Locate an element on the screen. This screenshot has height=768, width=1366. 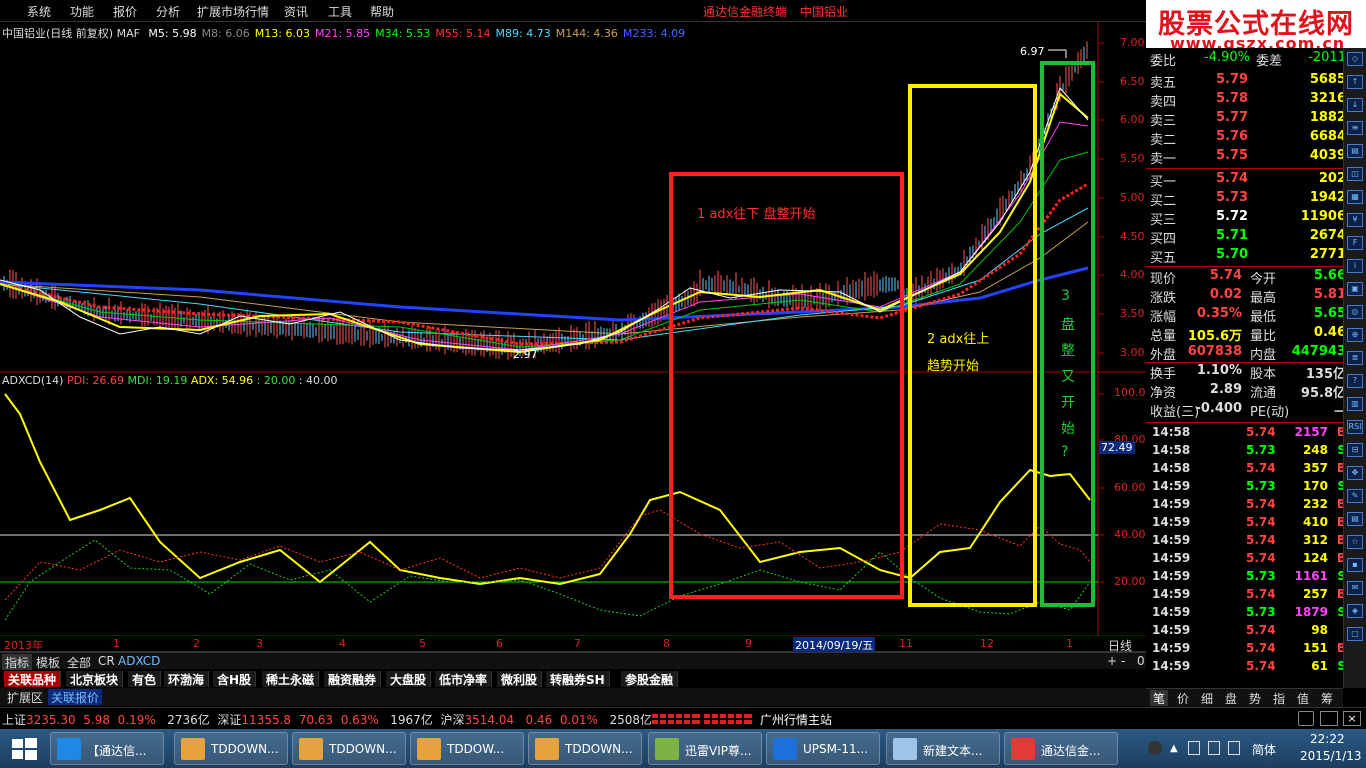
pos-icon: ⊟ is located at coordinates (1355, 450).